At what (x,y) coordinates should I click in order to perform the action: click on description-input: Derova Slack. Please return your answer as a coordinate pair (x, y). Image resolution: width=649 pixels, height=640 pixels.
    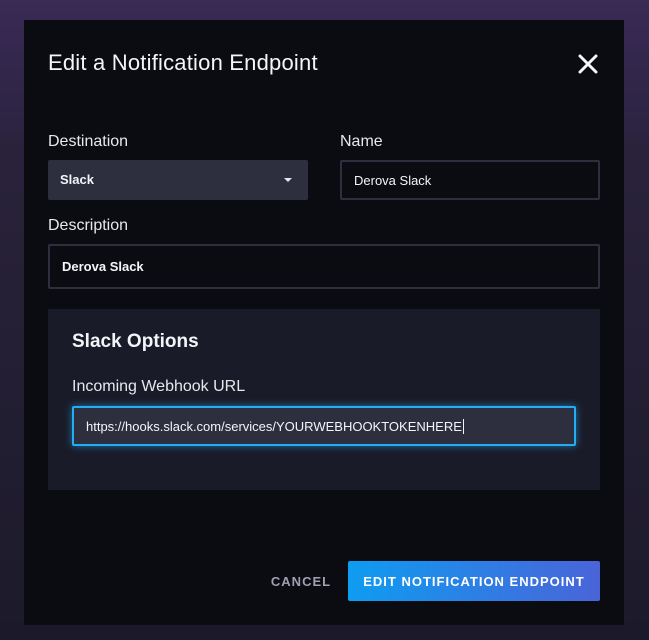
    Looking at the image, I should click on (324, 266).